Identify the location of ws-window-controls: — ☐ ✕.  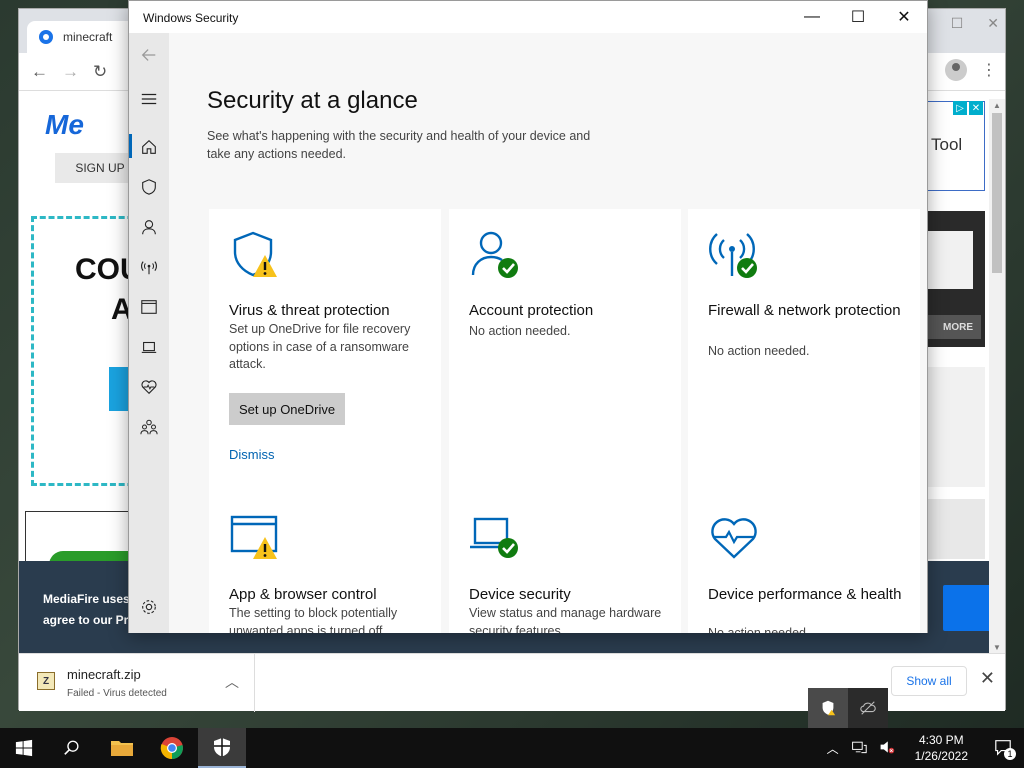
(858, 17).